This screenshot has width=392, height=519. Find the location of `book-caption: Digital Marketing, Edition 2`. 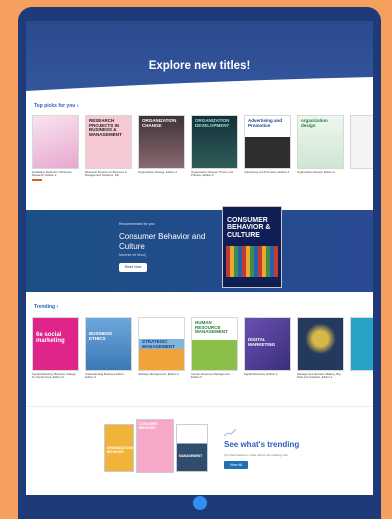

book-caption: Digital Marketing, Edition 2 is located at coordinates (261, 374).